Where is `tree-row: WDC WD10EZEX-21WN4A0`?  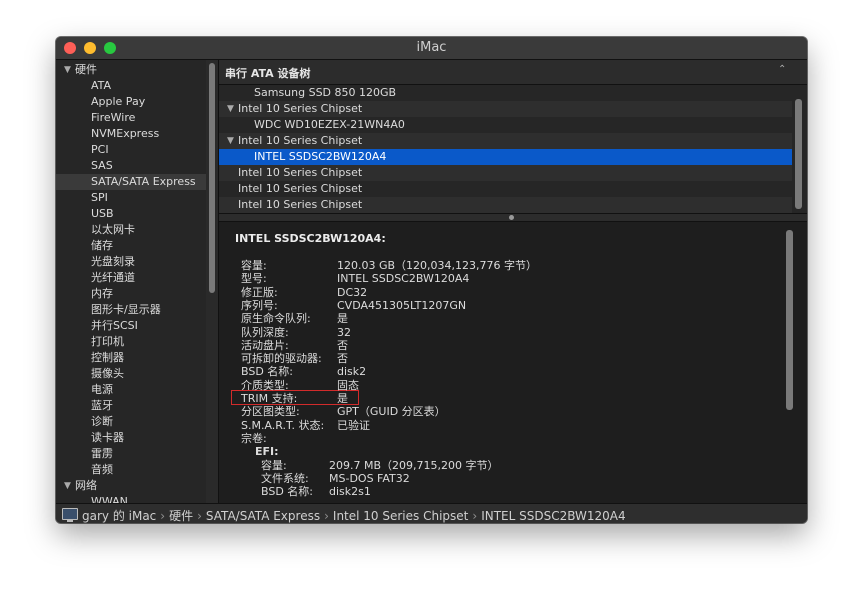 tree-row: WDC WD10EZEX-21WN4A0 is located at coordinates (505, 125).